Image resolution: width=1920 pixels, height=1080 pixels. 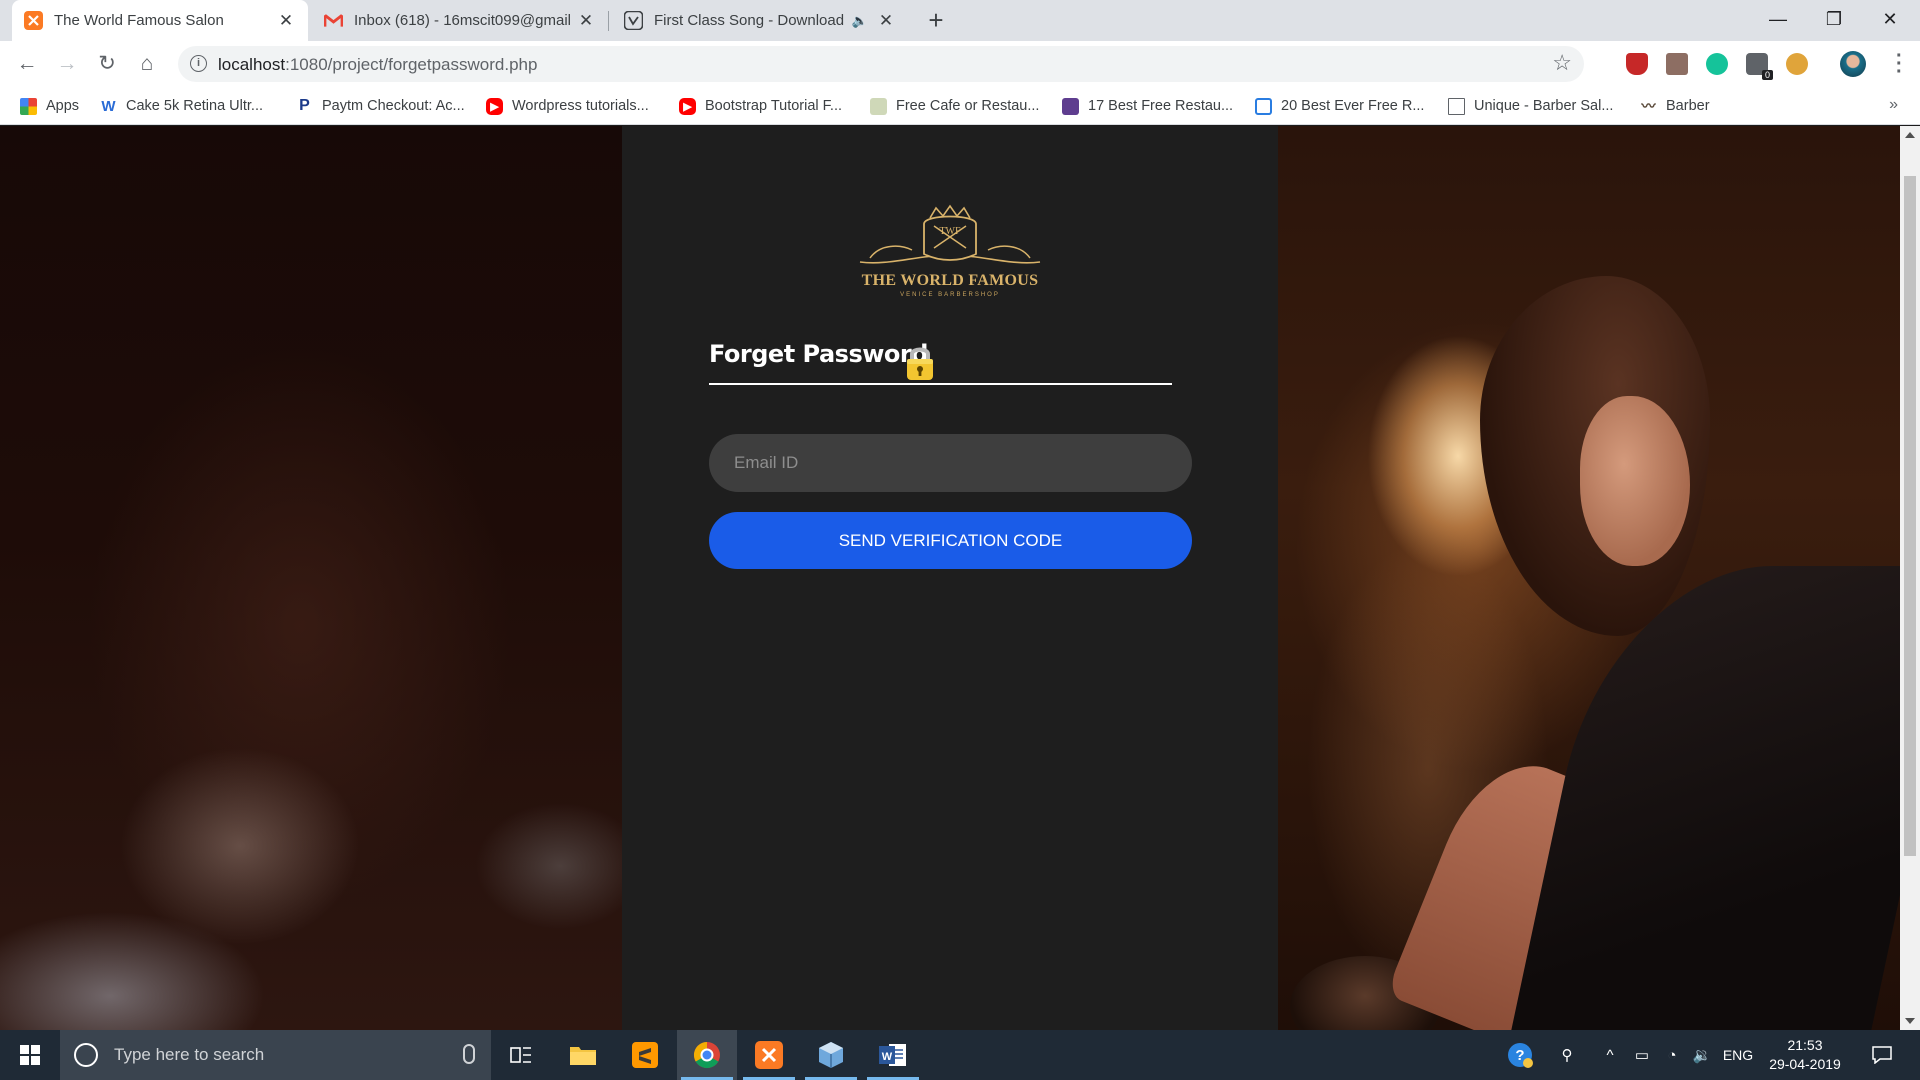 I want to click on volume-icon: 🔉, so click(x=1702, y=1055).